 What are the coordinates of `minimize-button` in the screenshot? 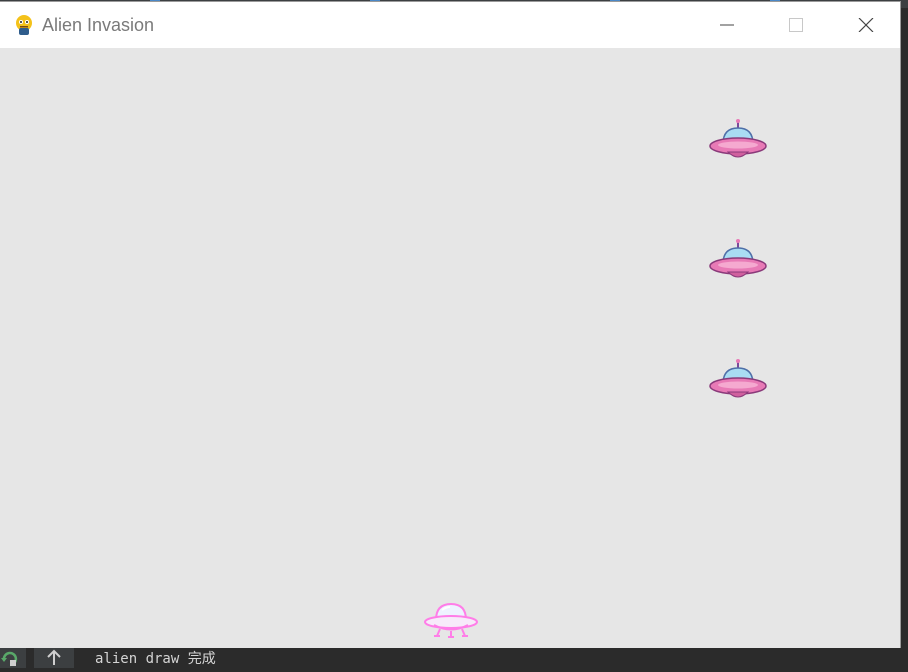 It's located at (726, 25).